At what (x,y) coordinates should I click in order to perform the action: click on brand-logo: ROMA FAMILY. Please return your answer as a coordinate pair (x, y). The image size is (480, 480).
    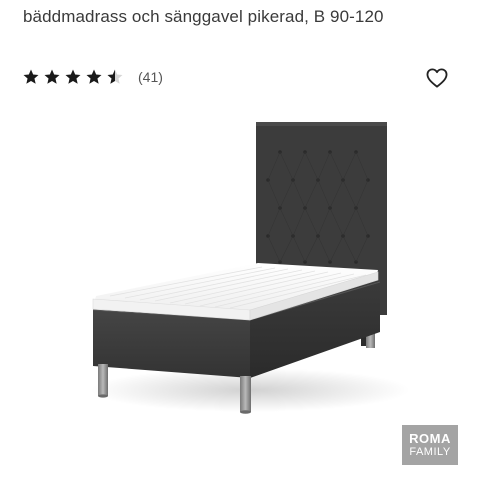
    Looking at the image, I should click on (430, 445).